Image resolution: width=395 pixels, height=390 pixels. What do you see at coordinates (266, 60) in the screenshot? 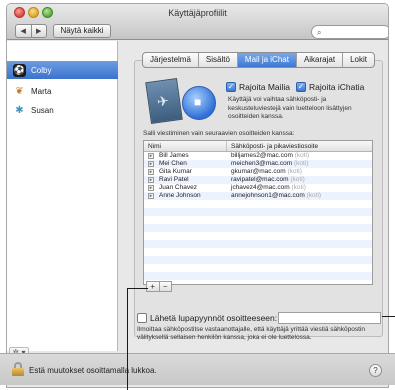
I see `tab-mail-ichat: Mail ja iChat` at bounding box center [266, 60].